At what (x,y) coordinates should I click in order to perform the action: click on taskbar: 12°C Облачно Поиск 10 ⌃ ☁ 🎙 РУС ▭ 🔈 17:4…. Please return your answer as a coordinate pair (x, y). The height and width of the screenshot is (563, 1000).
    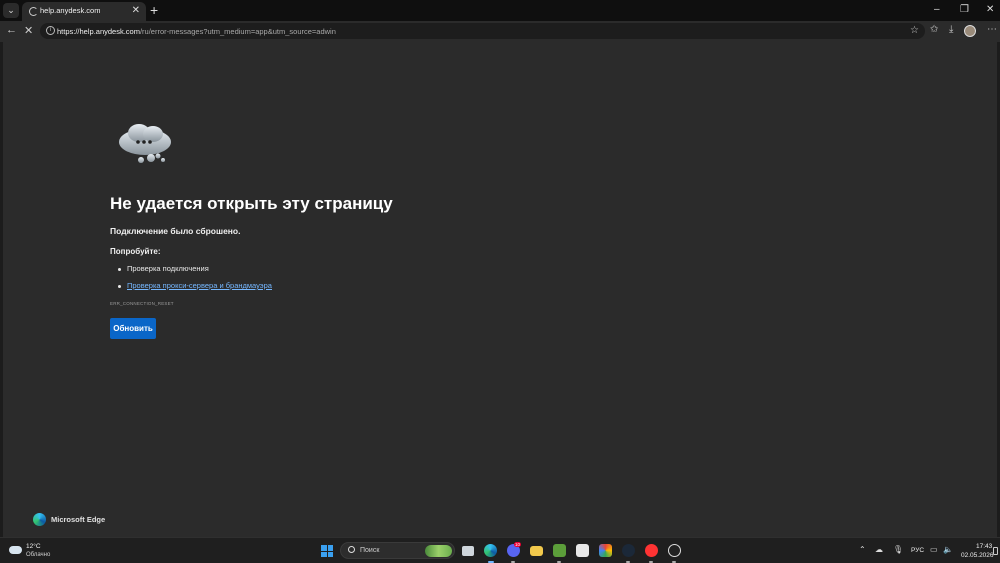
    Looking at the image, I should click on (500, 550).